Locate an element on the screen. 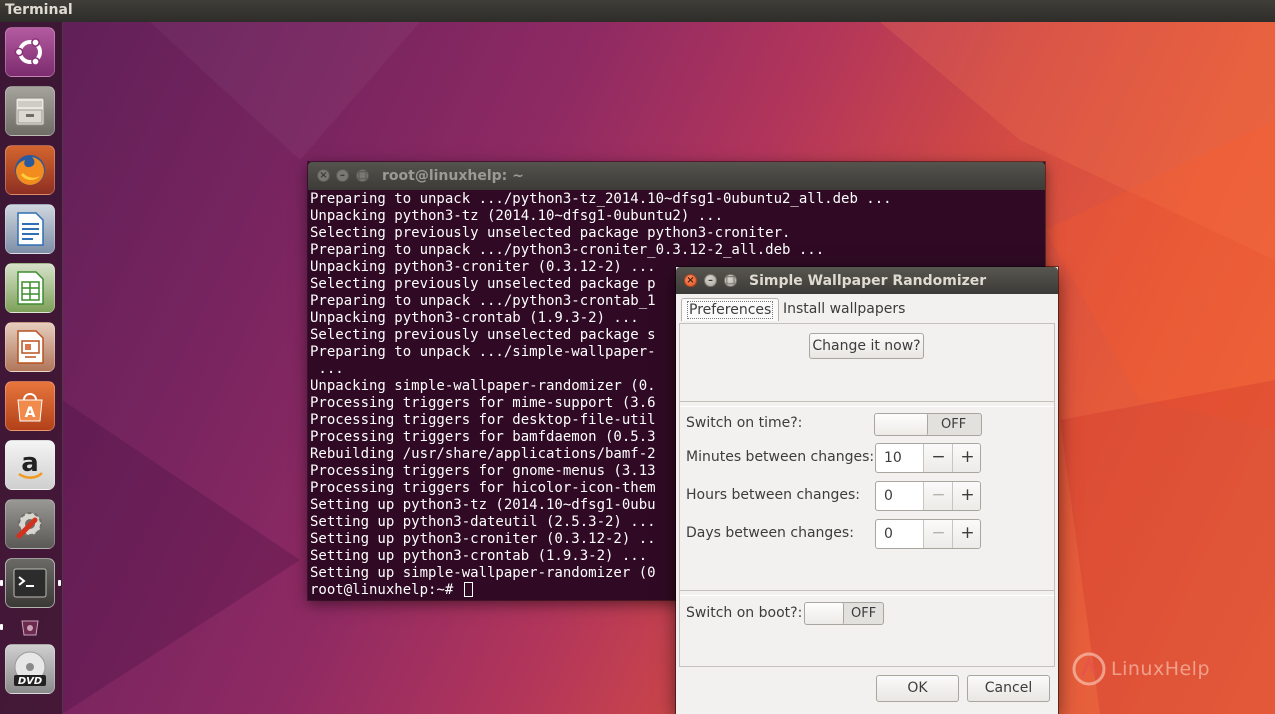 The height and width of the screenshot is (714, 1275). switch-on-boot-label: Switch on boot?: is located at coordinates (744, 613).